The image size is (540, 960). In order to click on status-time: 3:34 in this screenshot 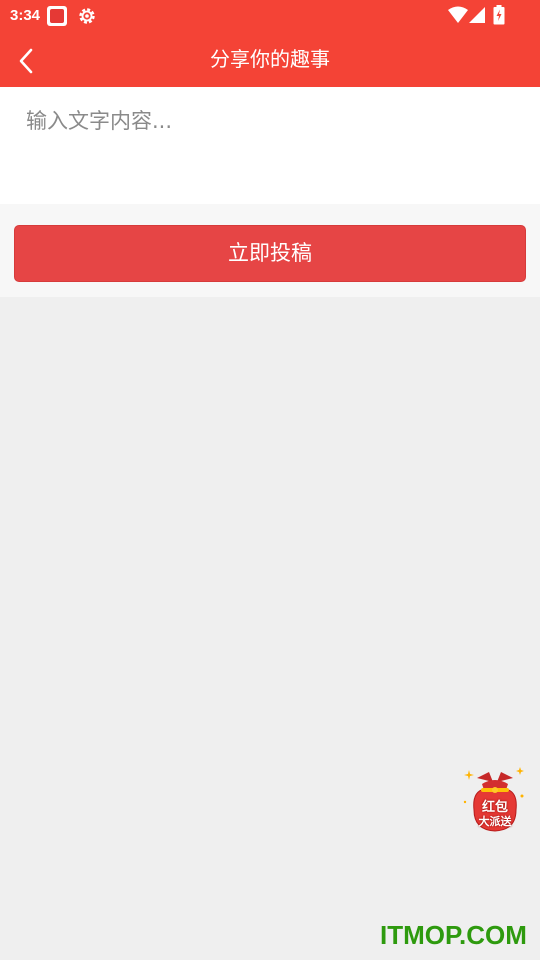, I will do `click(25, 15)`.